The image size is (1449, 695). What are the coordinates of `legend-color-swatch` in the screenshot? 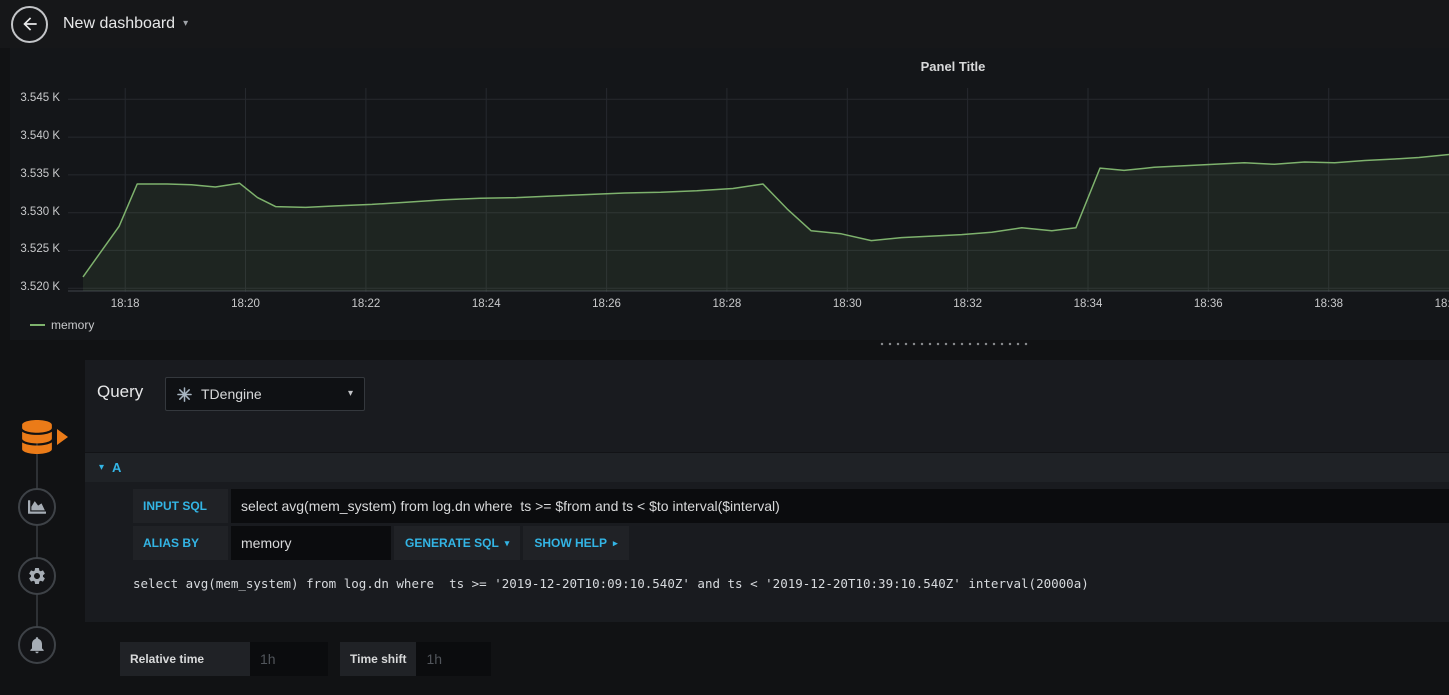 It's located at (37, 325).